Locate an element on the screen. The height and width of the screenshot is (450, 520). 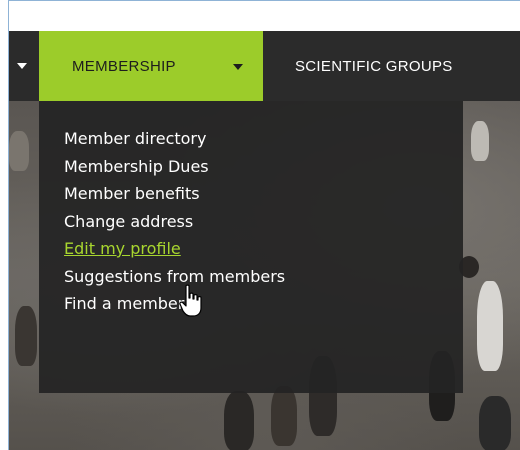
menu-item-membership-dues: Membership Dues is located at coordinates (174, 171).